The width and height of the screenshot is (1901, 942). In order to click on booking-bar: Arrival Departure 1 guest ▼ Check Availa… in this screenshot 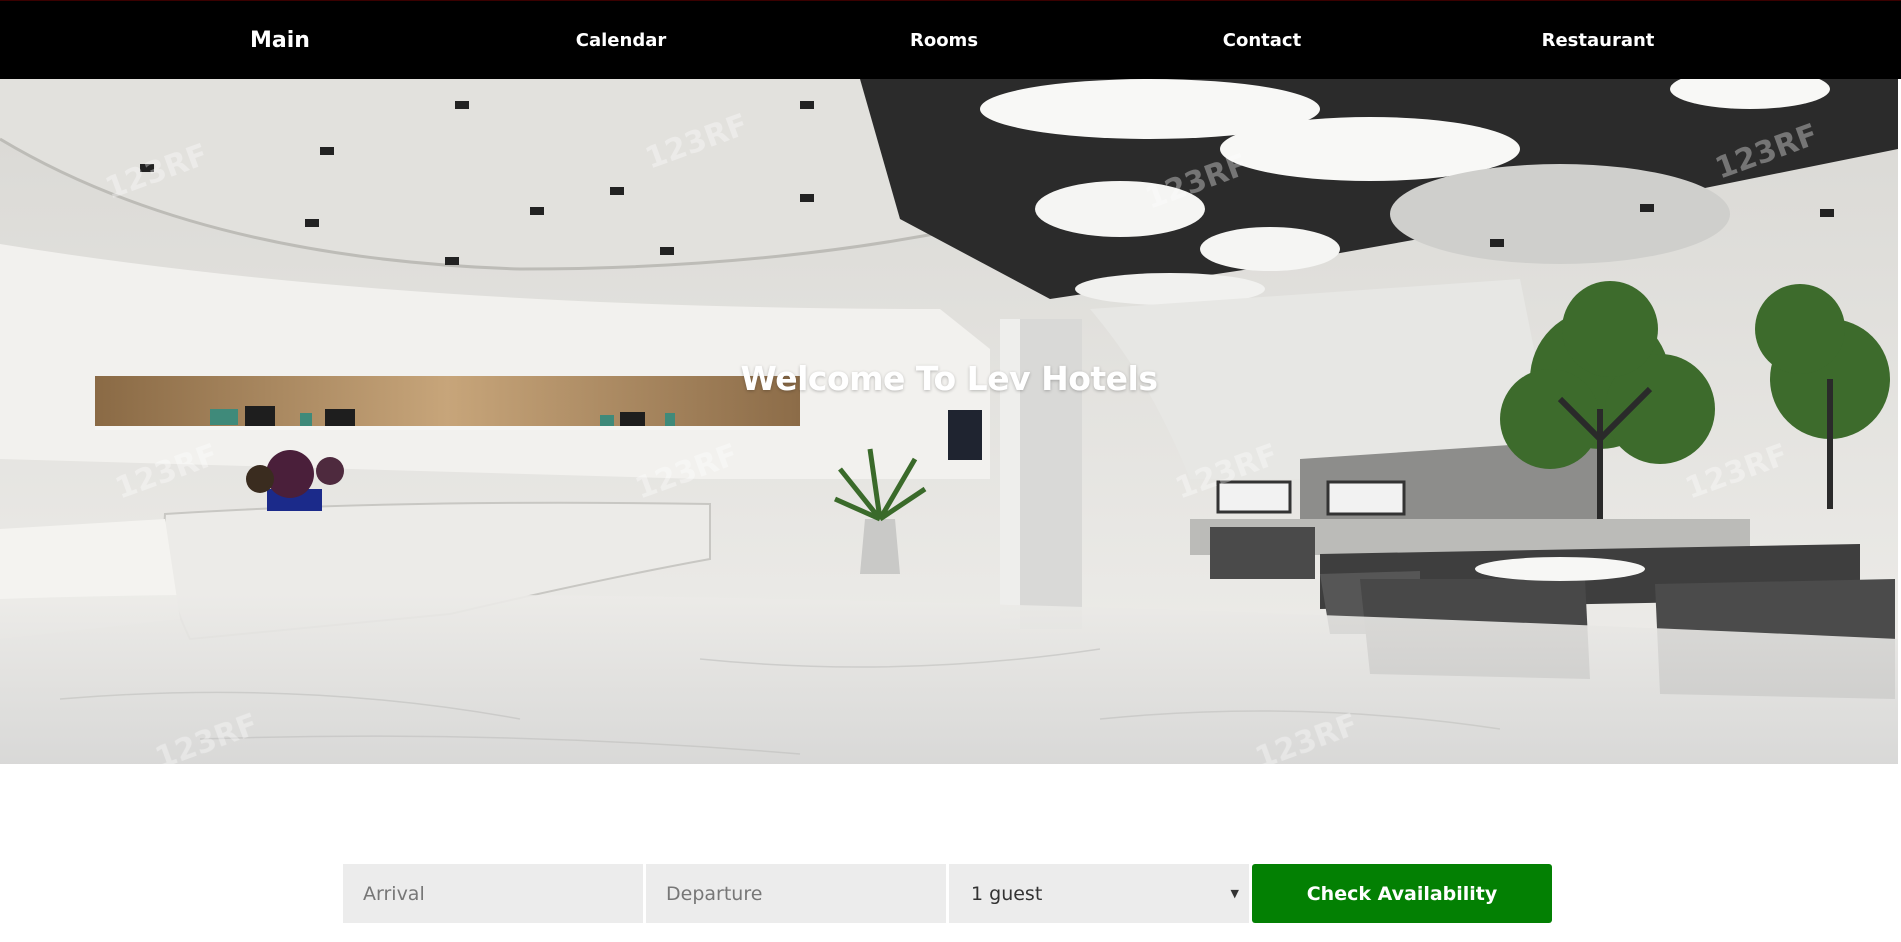, I will do `click(947, 893)`.